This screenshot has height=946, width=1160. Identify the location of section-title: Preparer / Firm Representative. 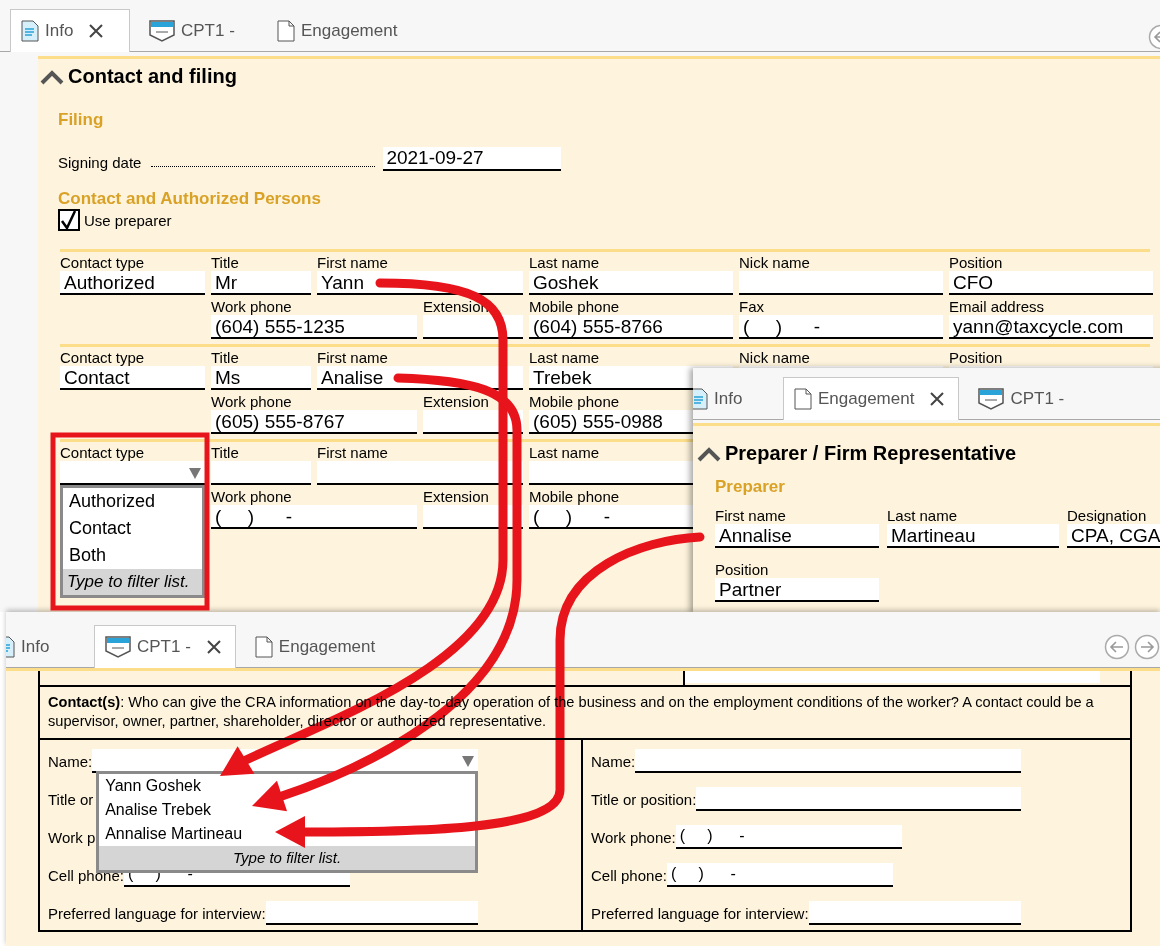
(871, 453).